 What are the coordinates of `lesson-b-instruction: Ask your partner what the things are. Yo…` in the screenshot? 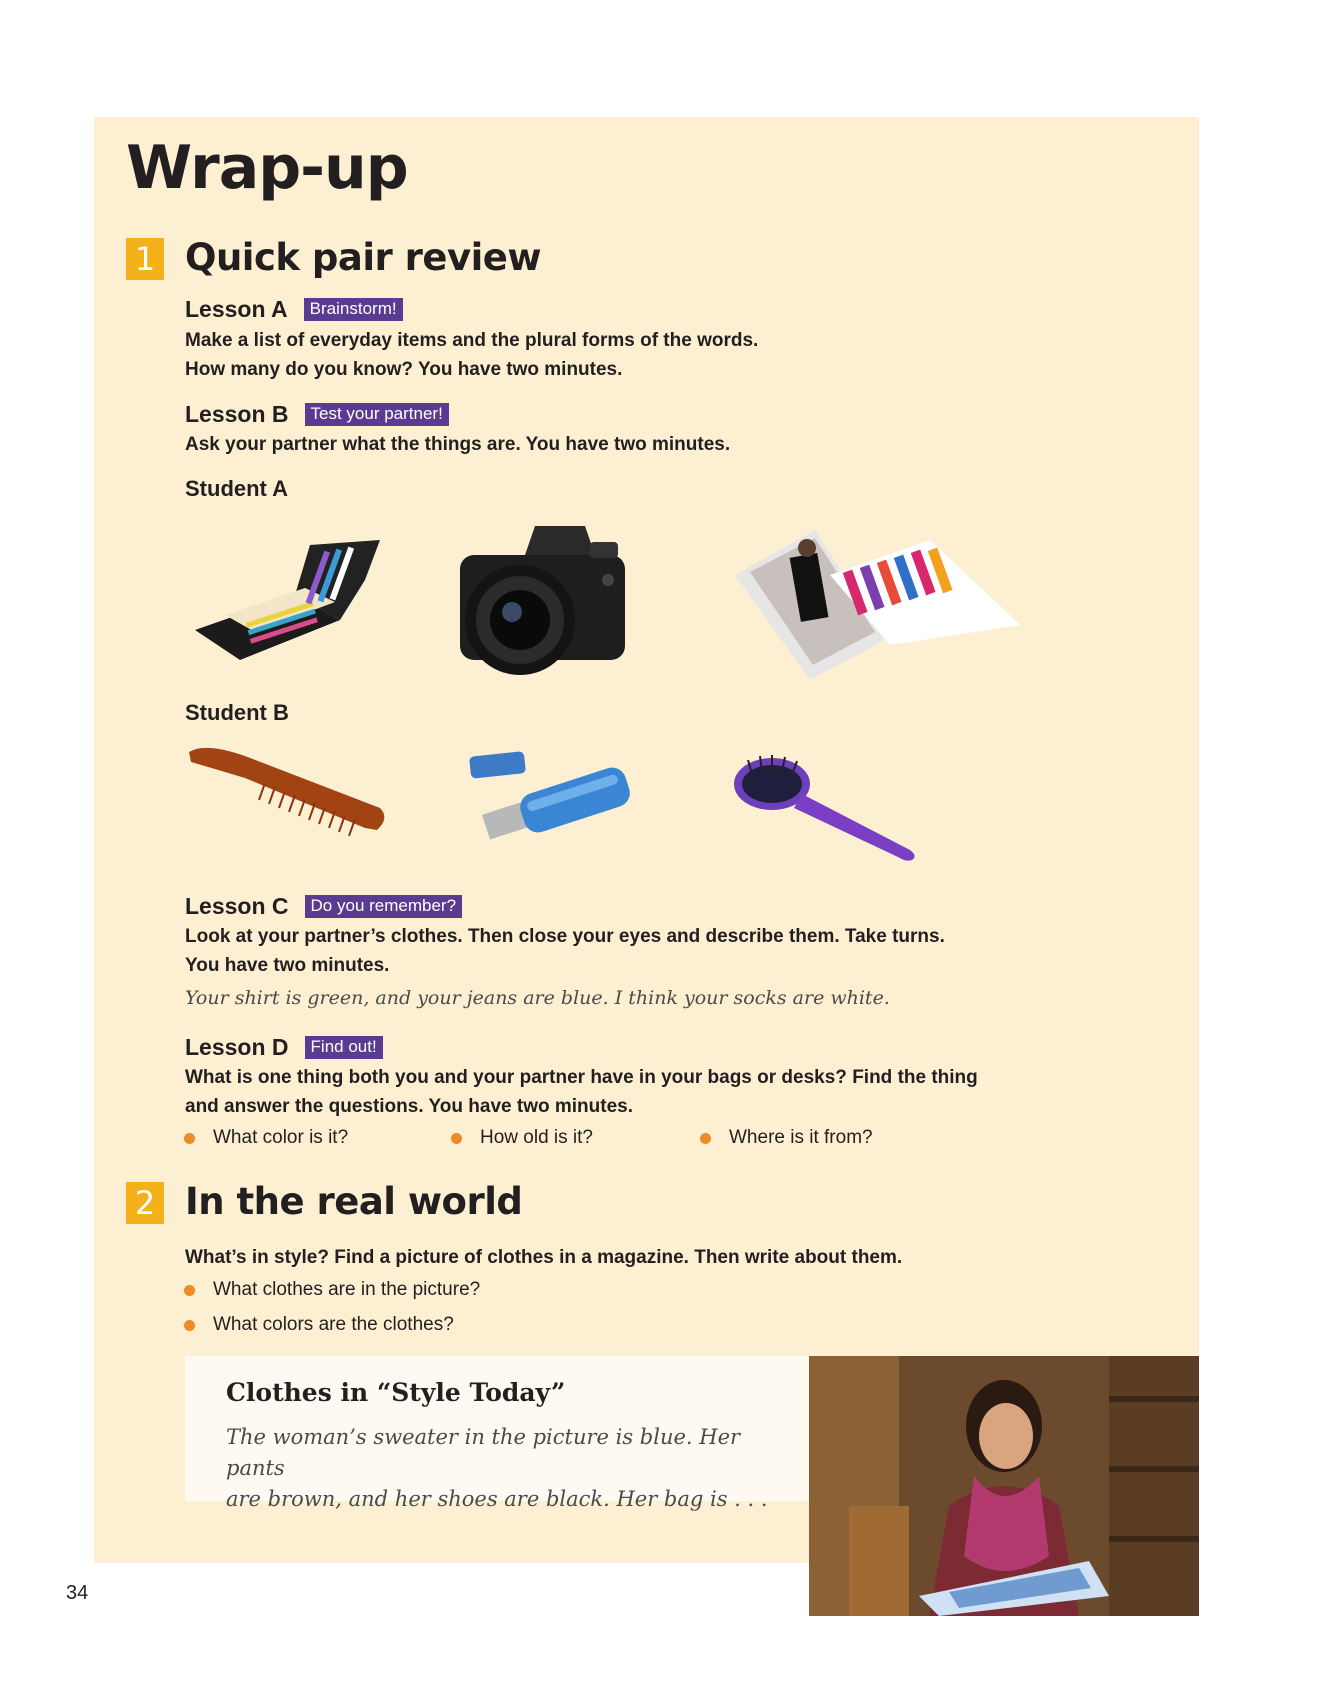 It's located at (458, 444).